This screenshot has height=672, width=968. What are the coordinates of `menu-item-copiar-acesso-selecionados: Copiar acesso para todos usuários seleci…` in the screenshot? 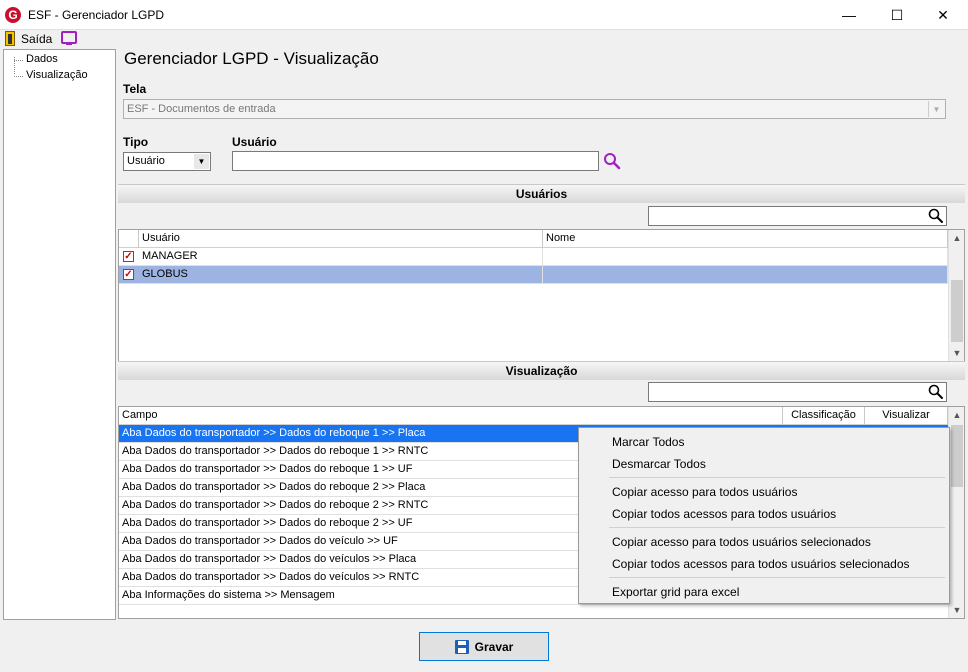 It's located at (741, 542).